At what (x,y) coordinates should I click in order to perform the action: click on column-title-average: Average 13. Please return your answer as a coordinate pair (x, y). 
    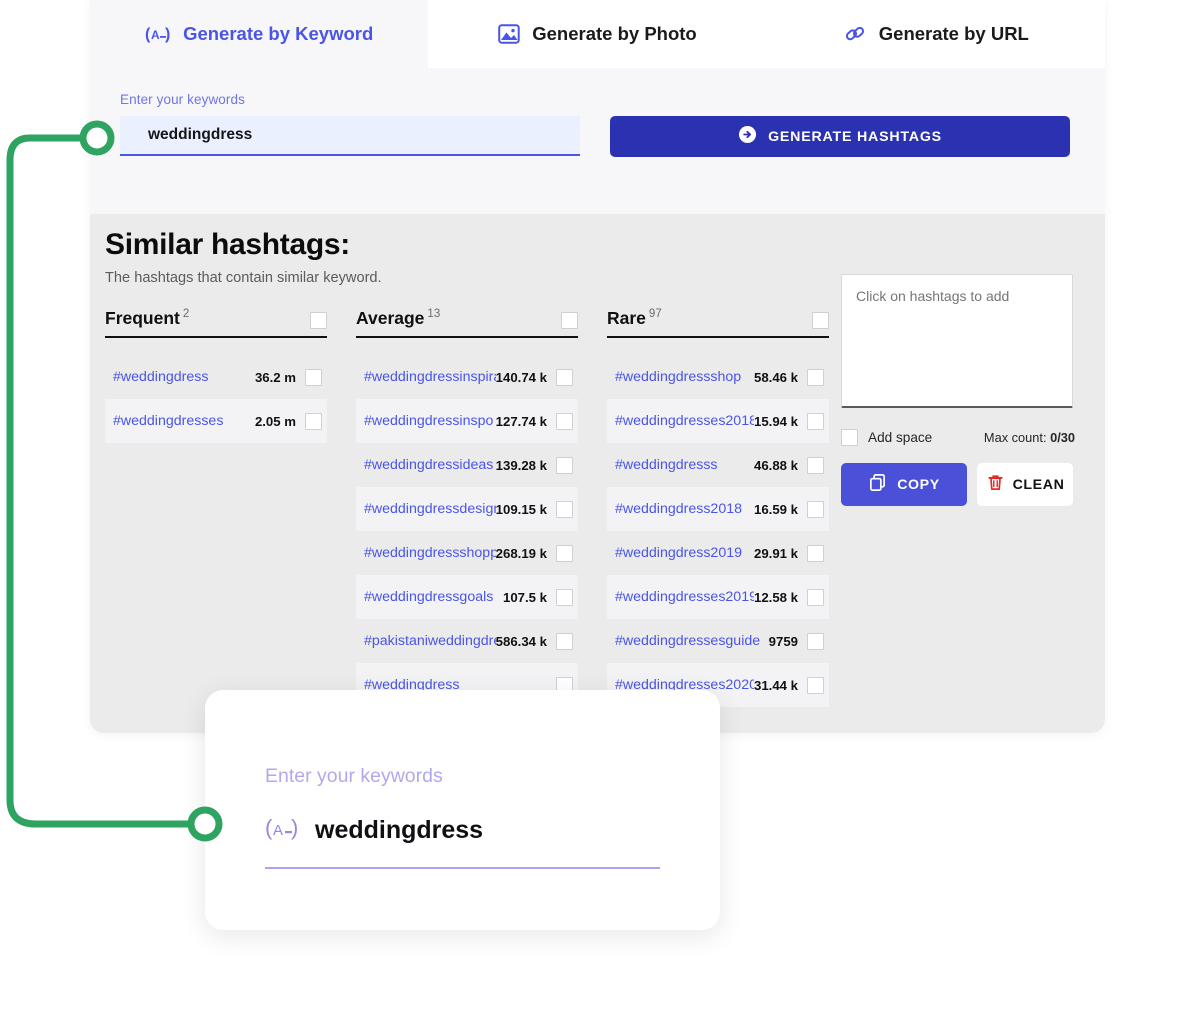
    Looking at the image, I should click on (398, 318).